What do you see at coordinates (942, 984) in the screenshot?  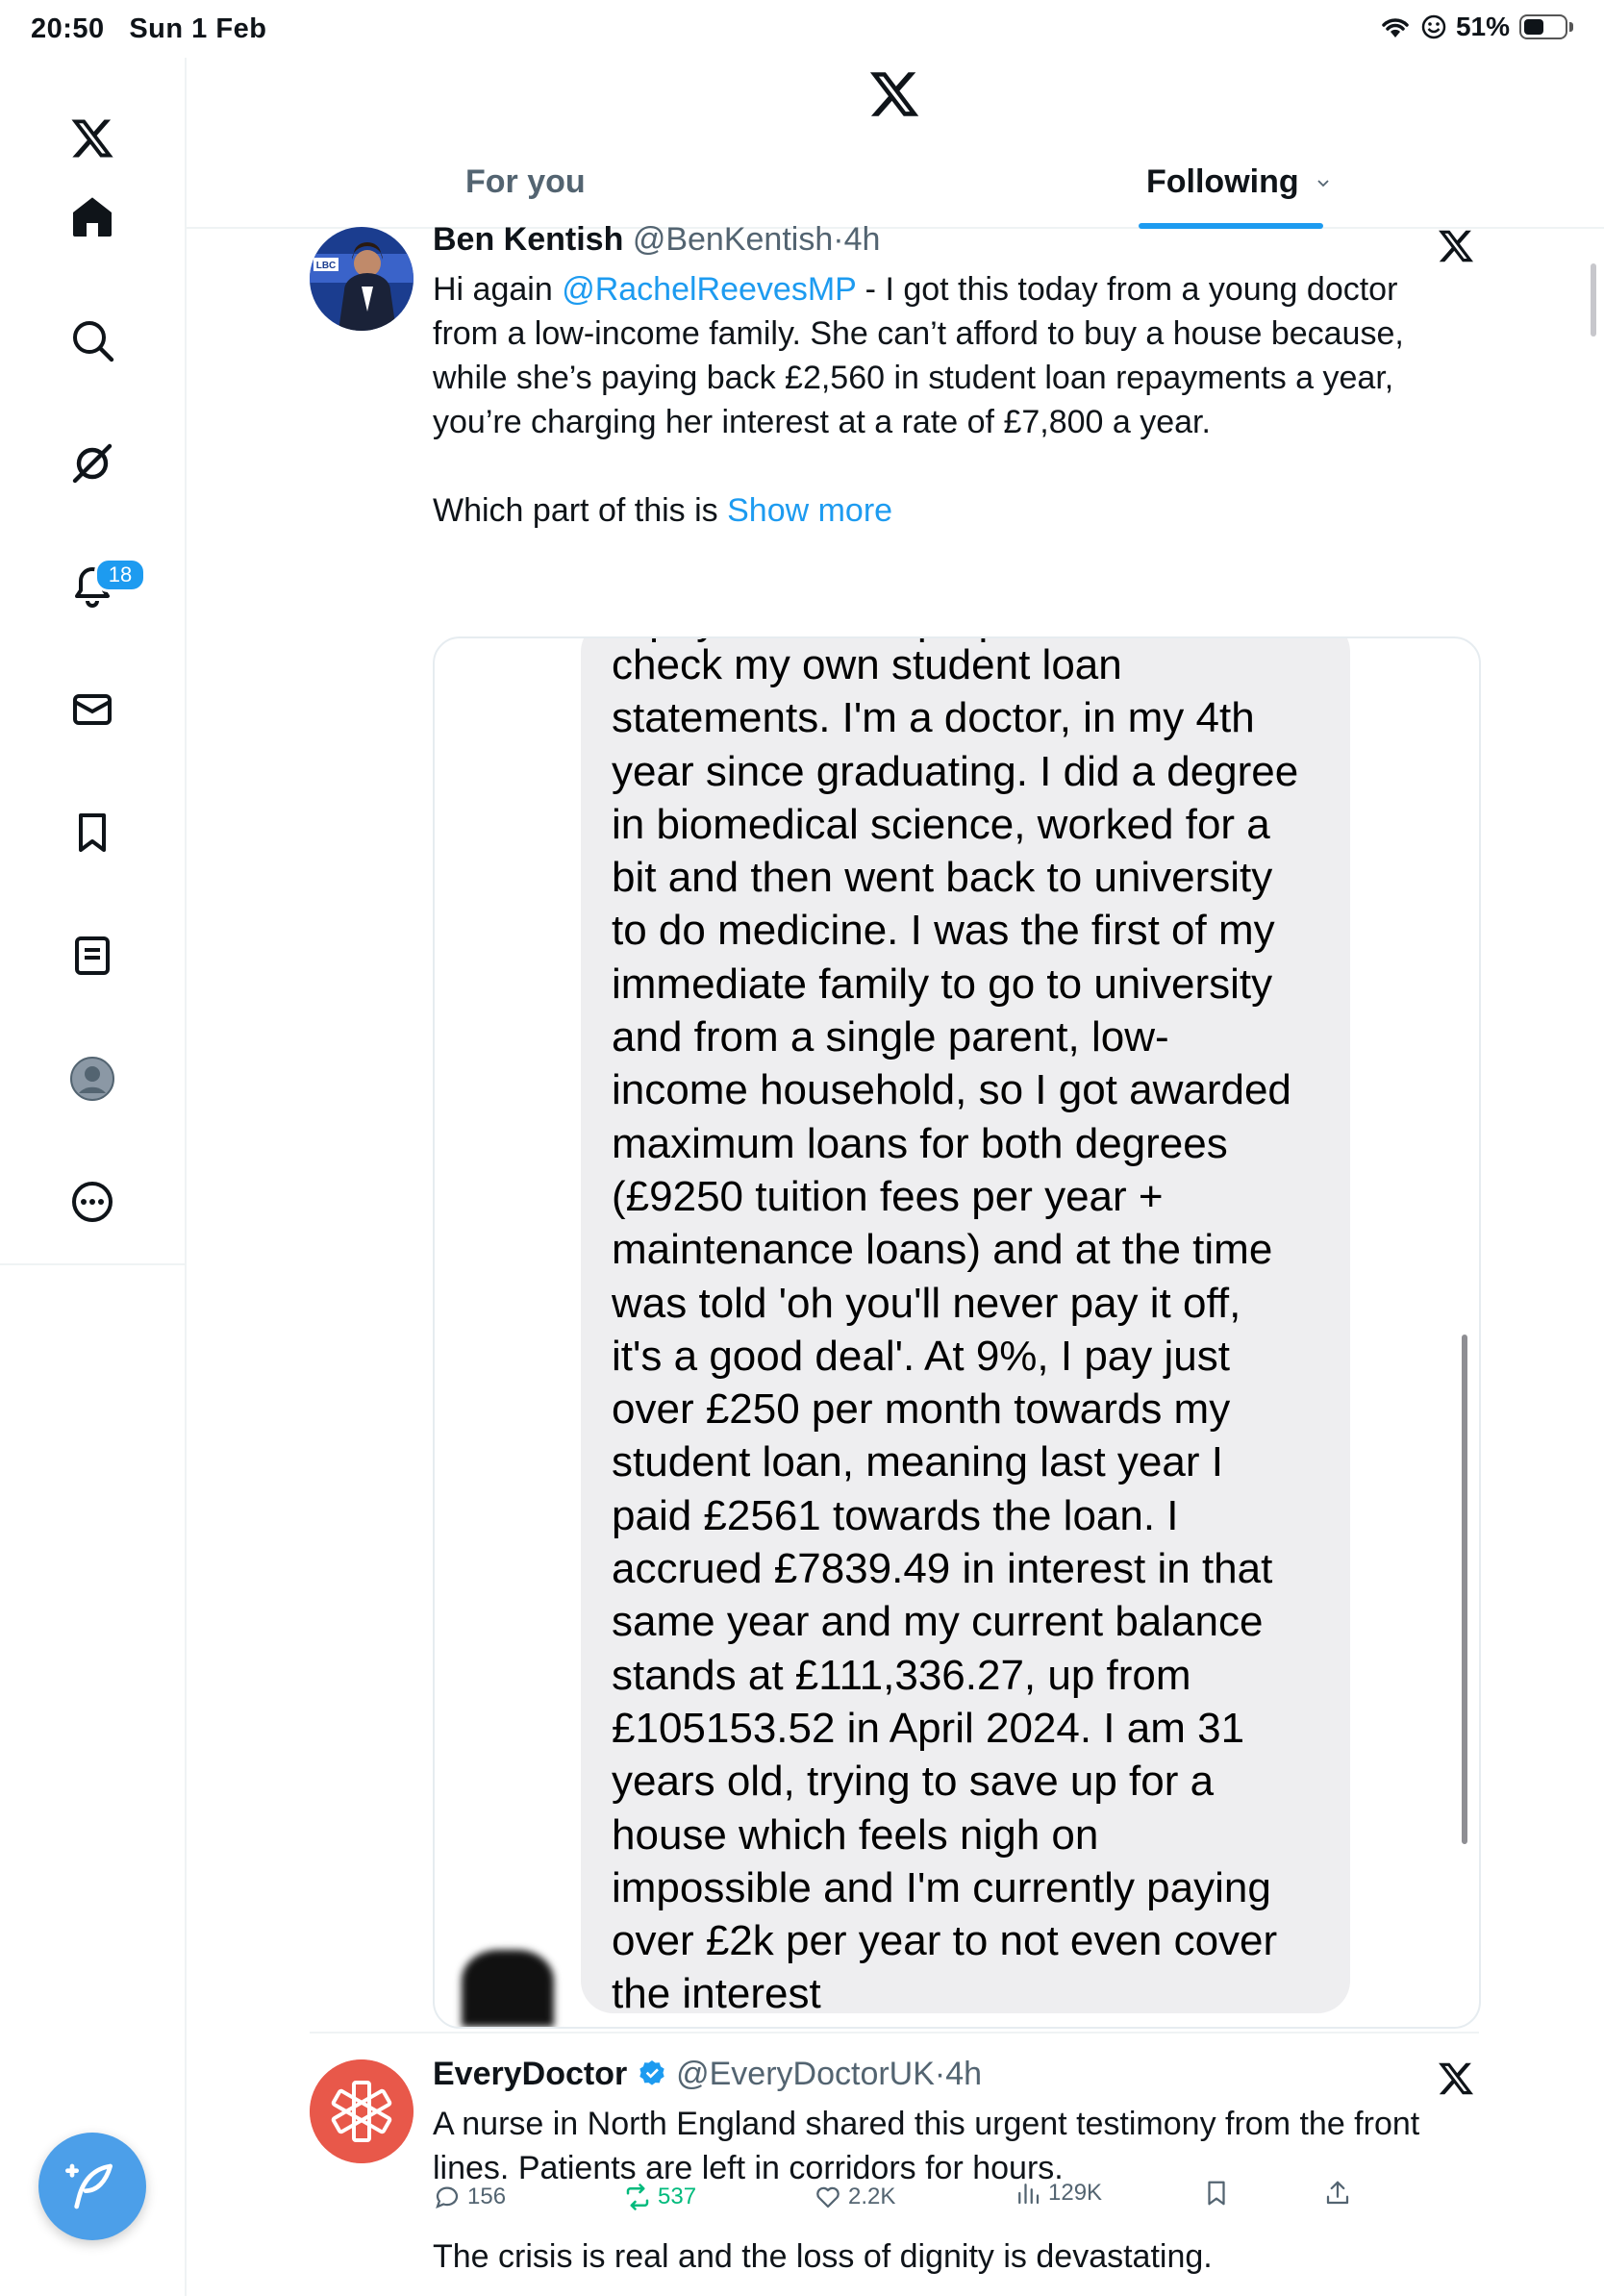 I see `image-text-line: immediate family to go to university` at bounding box center [942, 984].